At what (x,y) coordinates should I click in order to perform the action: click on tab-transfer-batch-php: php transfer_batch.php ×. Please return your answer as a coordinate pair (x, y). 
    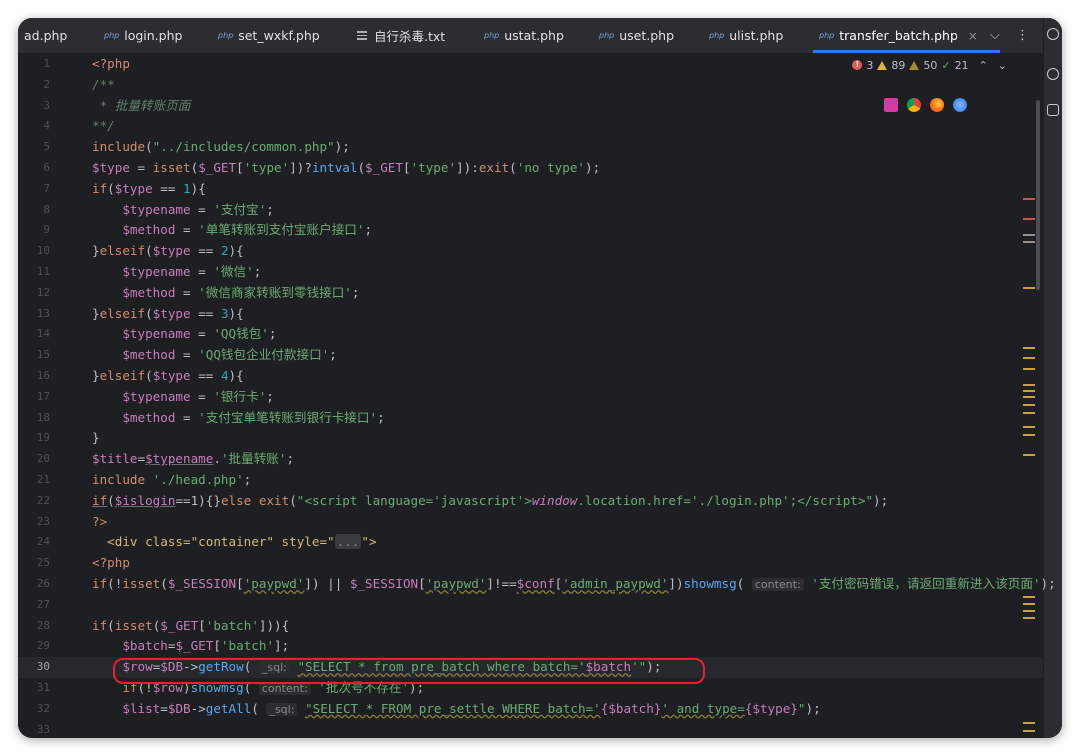
    Looking at the image, I should click on (906, 35).